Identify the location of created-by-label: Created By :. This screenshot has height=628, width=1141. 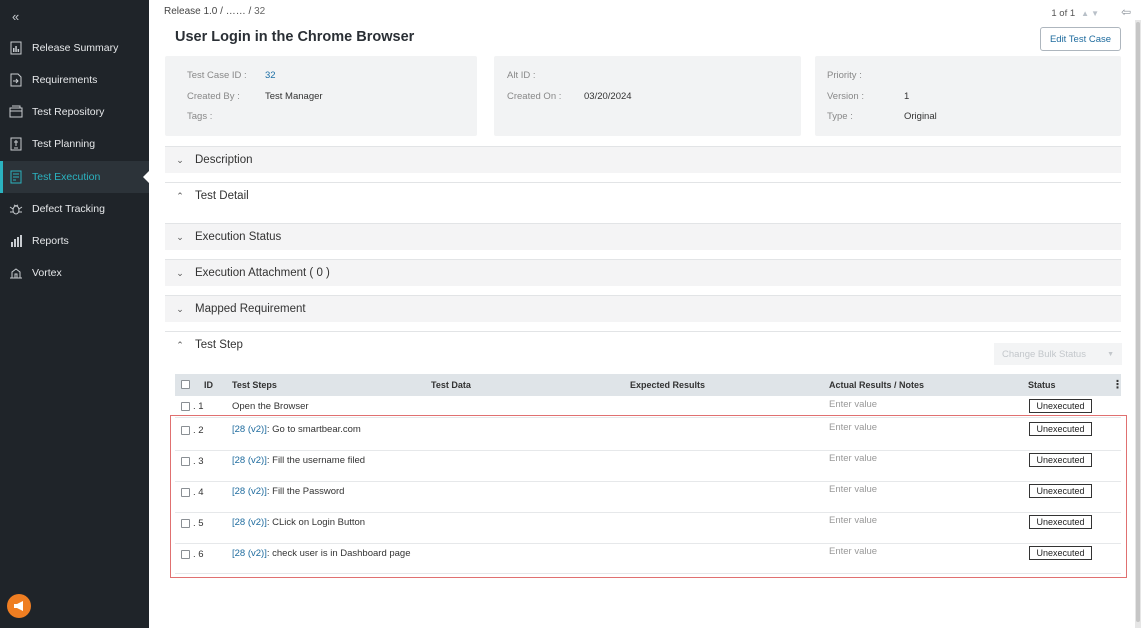
(213, 96).